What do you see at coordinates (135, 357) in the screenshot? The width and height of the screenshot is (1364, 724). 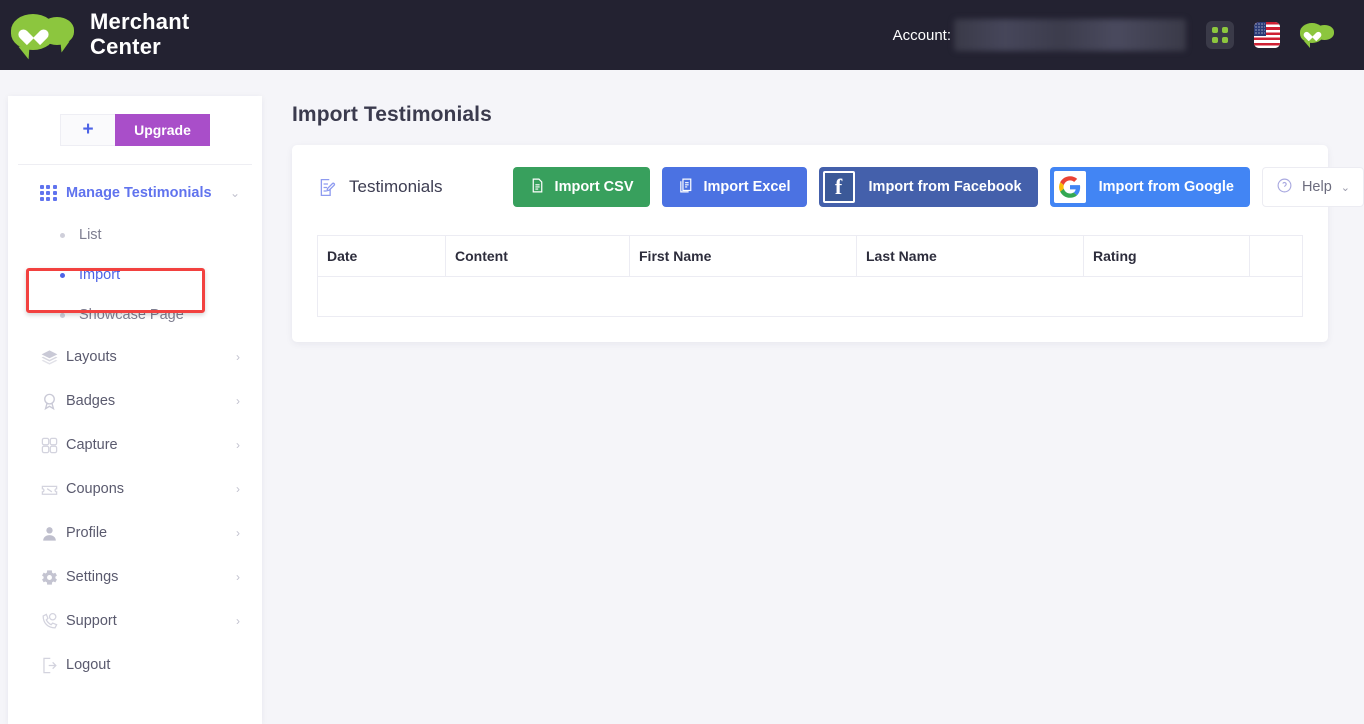 I see `sidebar-item-layouts: Layouts ›` at bounding box center [135, 357].